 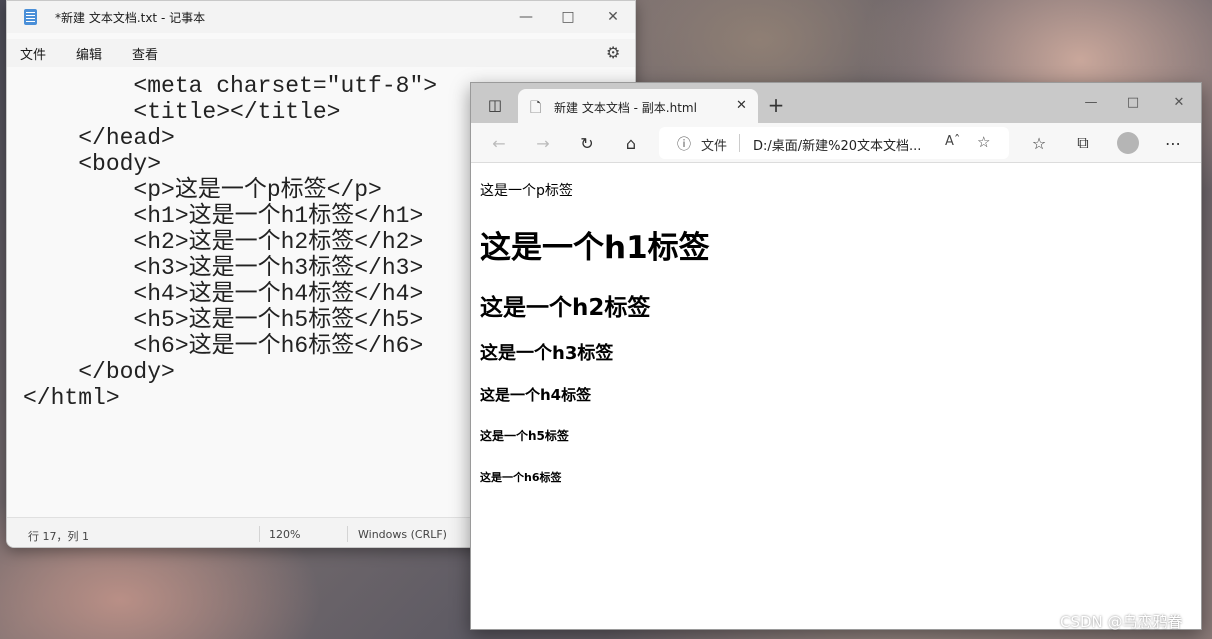 I want to click on info-icon: ⓘ, so click(x=684, y=144).